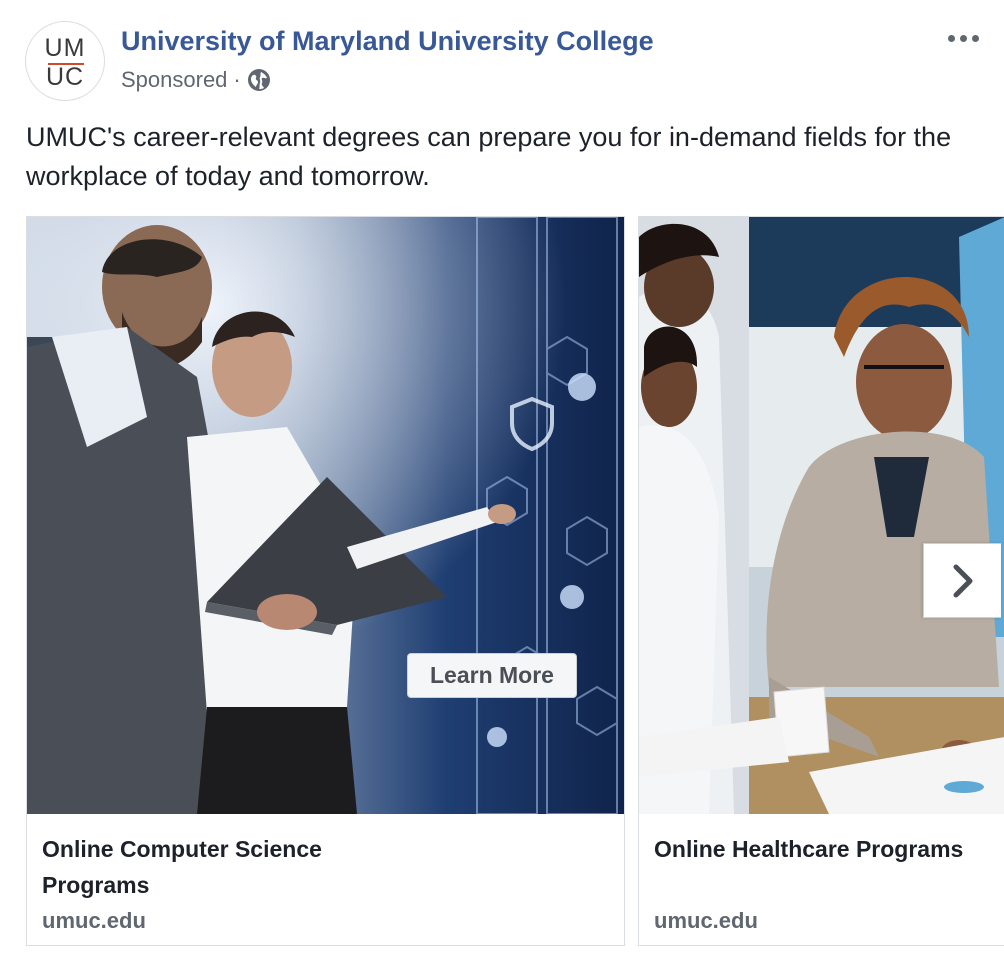 This screenshot has width=1004, height=956. Describe the element at coordinates (222, 867) in the screenshot. I see `card-title: Online Computer Science Programs` at that location.